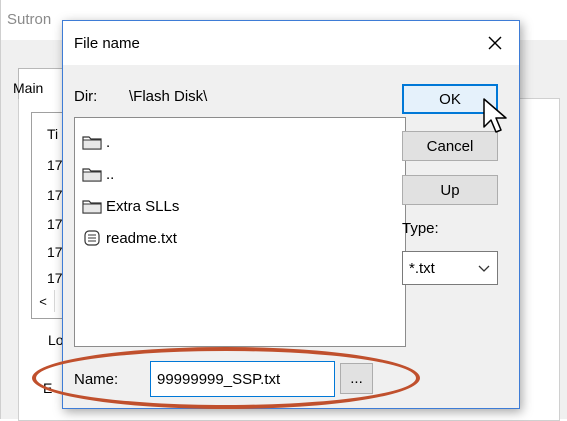  Describe the element at coordinates (450, 99) in the screenshot. I see `ok-button-label: OK` at that location.